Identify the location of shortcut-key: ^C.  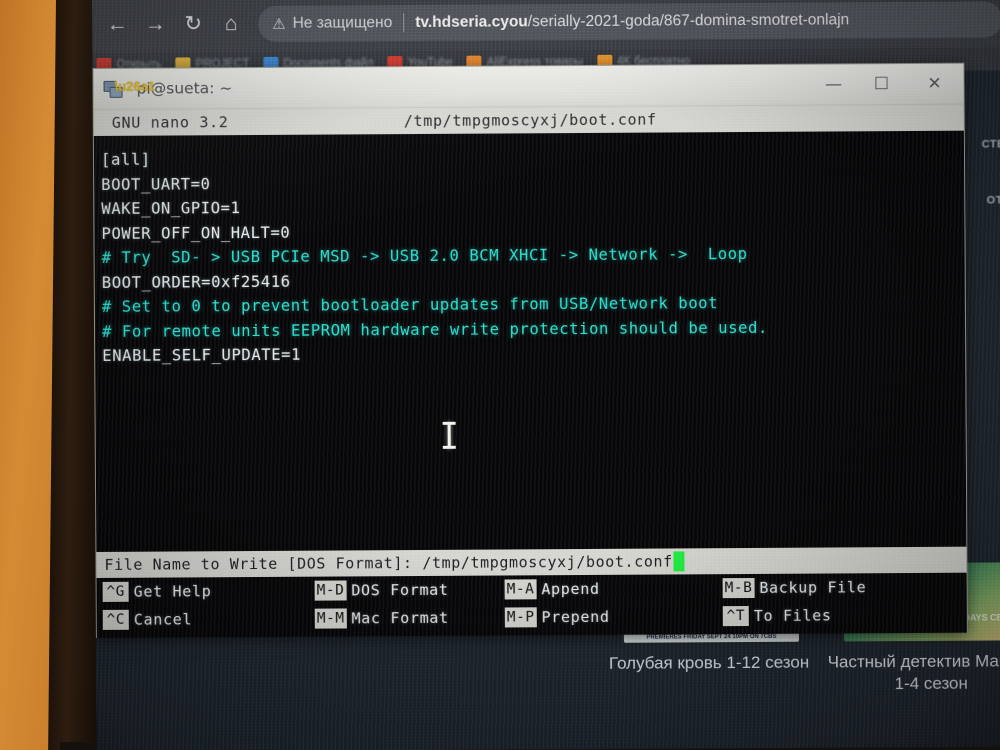
(115, 619).